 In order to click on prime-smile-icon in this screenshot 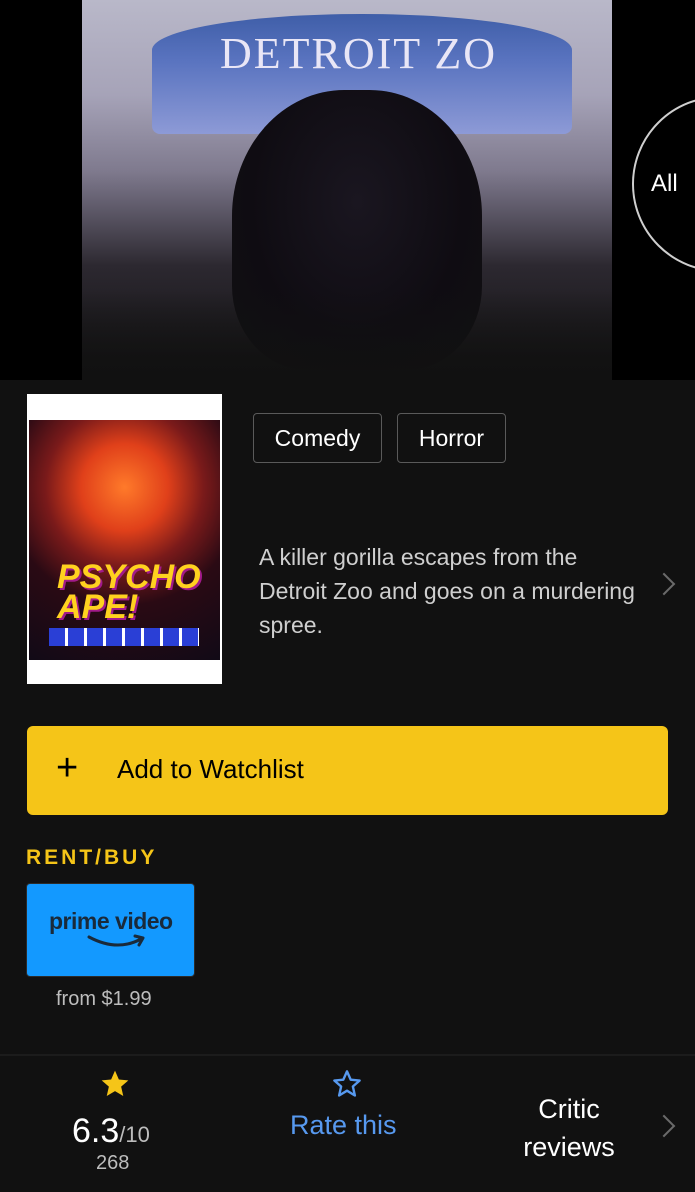, I will do `click(116, 940)`.